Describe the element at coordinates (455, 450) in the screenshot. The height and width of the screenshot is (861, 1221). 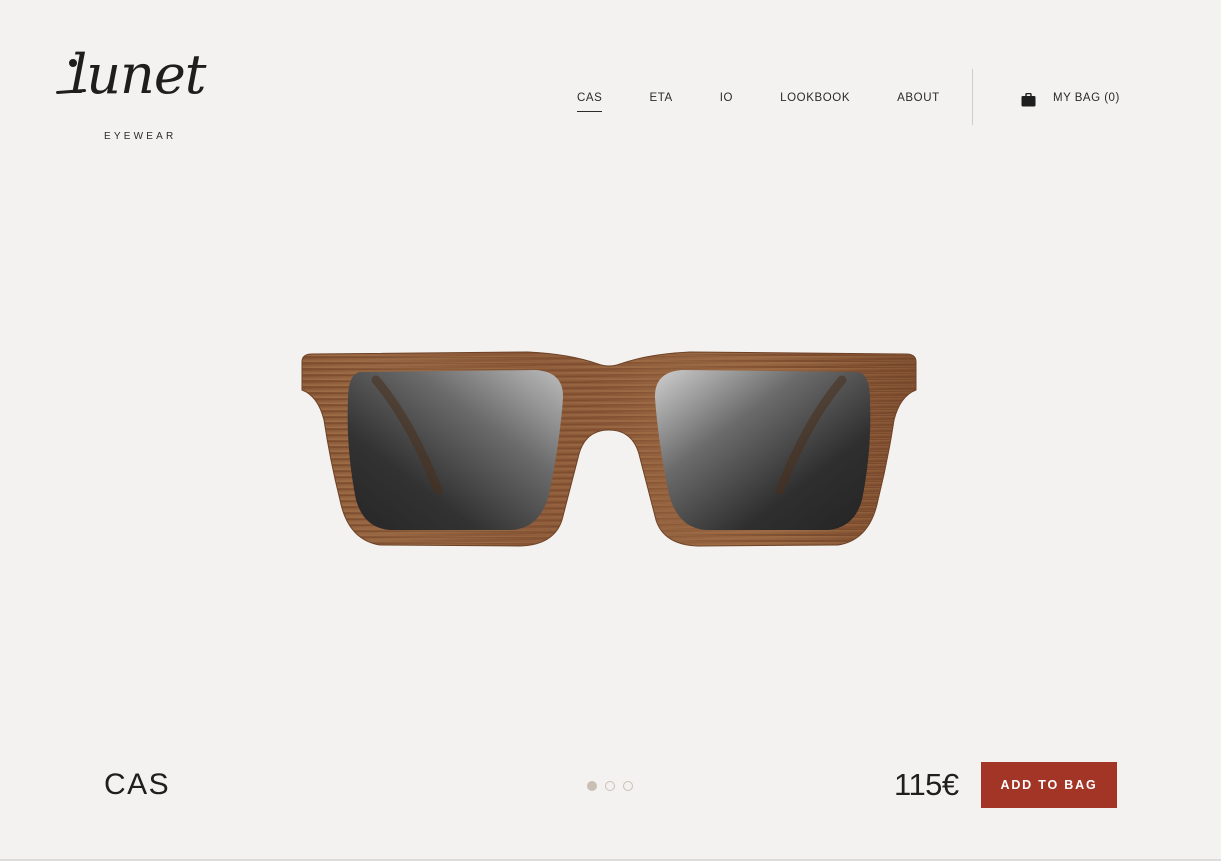
I see `lens-left` at that location.